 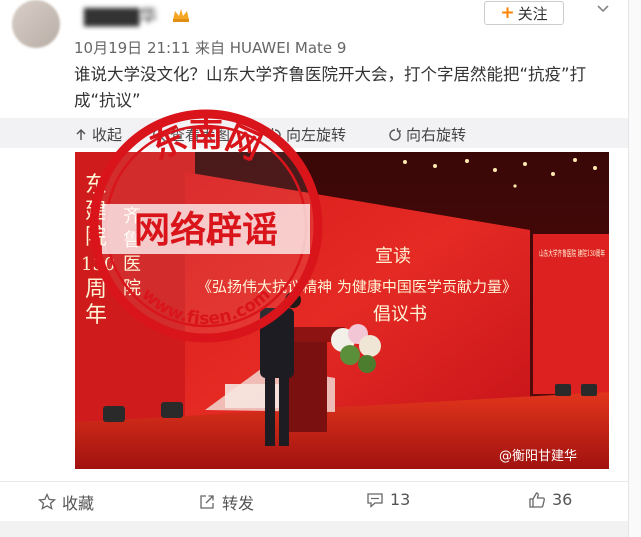 What do you see at coordinates (132, 240) in the screenshot?
I see `backdrop-char: 鲁` at bounding box center [132, 240].